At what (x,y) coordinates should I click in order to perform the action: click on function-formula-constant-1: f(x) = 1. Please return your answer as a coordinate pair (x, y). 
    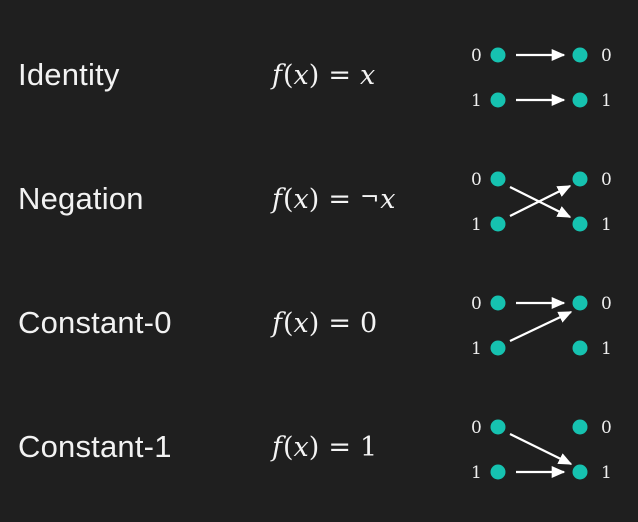
    Looking at the image, I should click on (362, 447).